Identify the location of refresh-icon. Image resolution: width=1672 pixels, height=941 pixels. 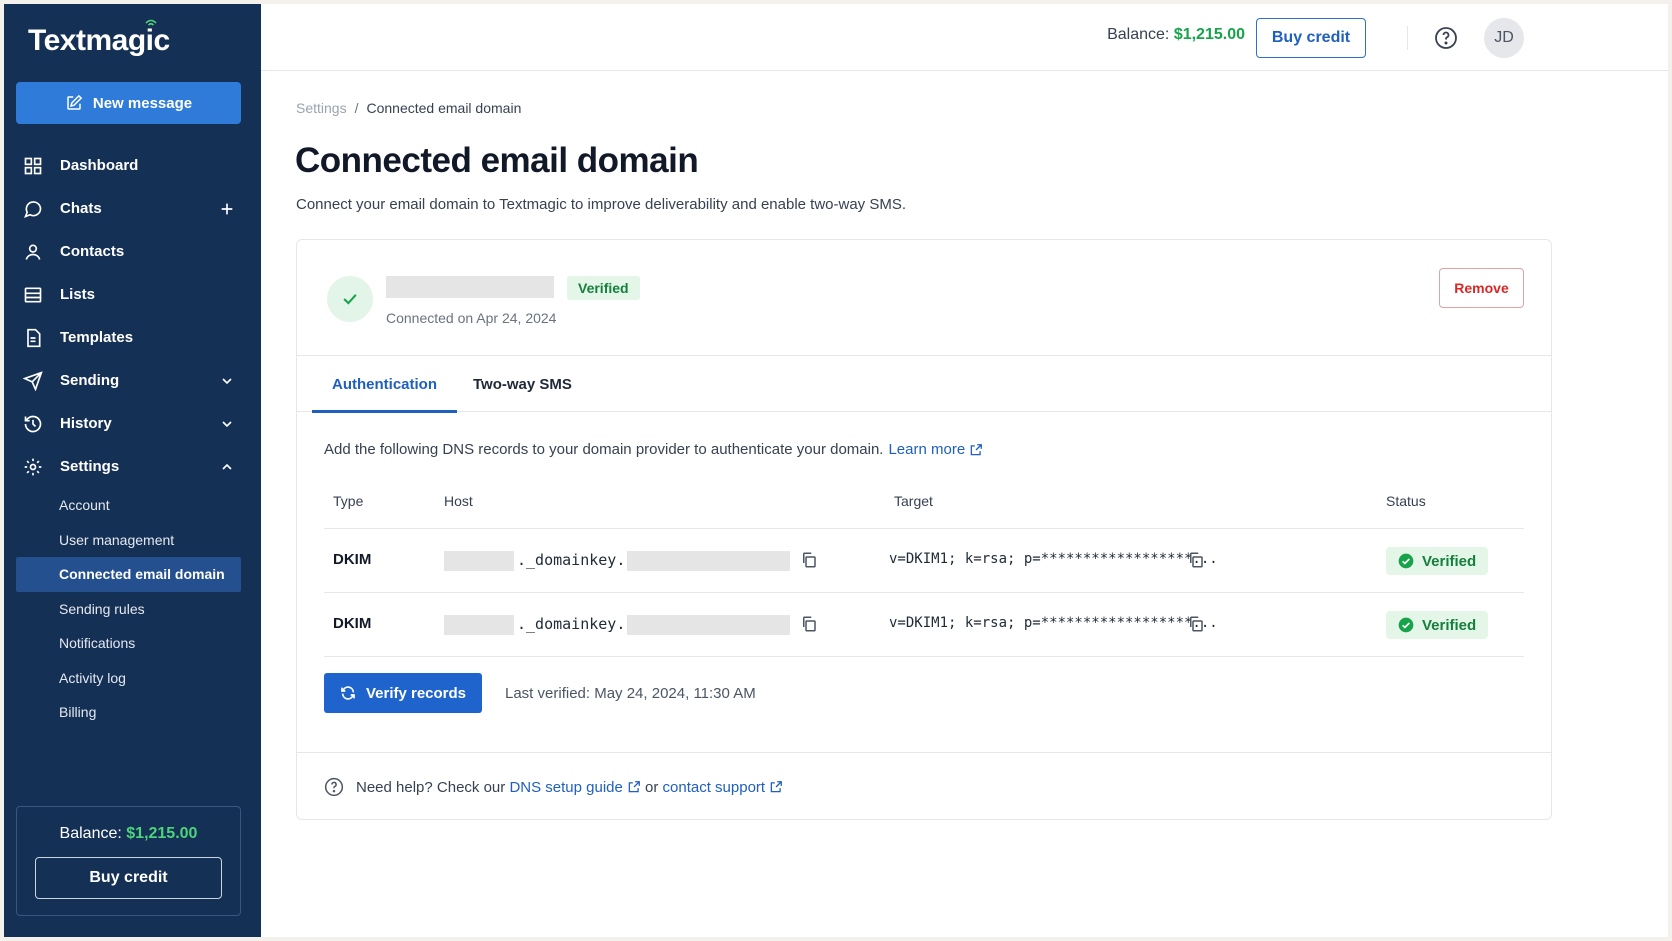
(348, 693).